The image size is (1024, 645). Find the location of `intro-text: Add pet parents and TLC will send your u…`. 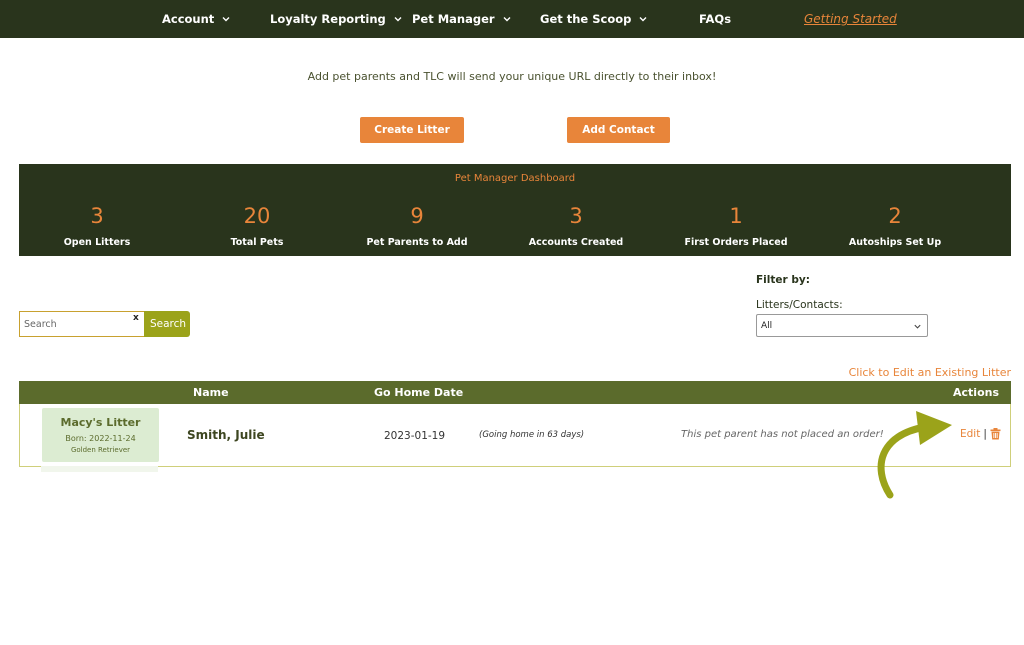

intro-text: Add pet parents and TLC will send your u… is located at coordinates (512, 76).